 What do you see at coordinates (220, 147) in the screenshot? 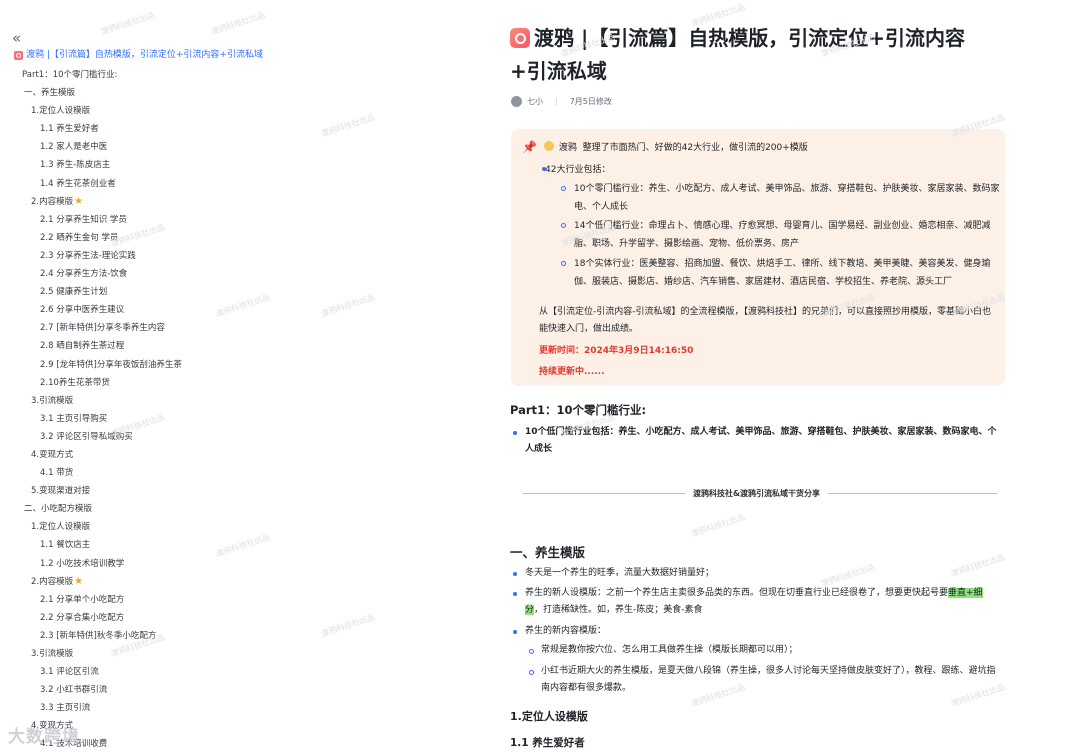
I see `outline-item: 1.2 家人是老中医` at bounding box center [220, 147].